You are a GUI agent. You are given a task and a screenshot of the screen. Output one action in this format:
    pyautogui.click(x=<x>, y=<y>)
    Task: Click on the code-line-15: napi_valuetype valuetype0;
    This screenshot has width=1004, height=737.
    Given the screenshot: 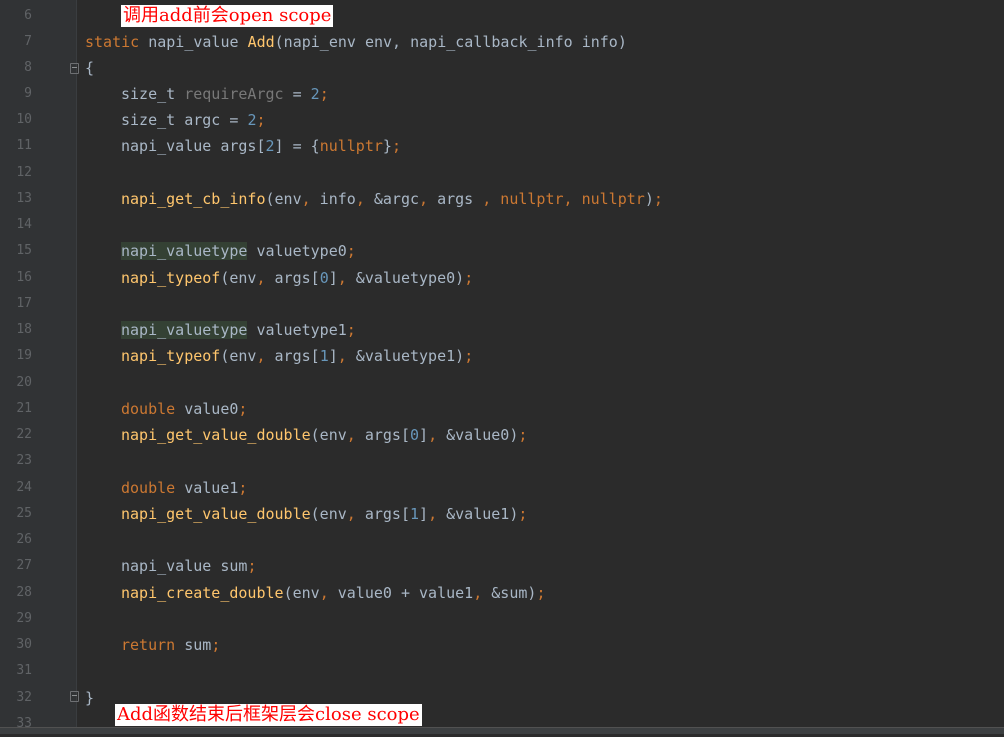 What is the action you would take?
    pyautogui.click(x=238, y=251)
    